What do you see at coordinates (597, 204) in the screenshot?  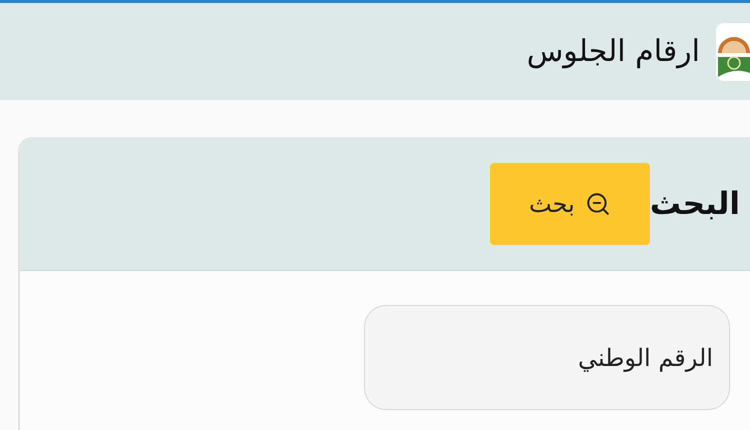 I see `zoom-out-icon` at bounding box center [597, 204].